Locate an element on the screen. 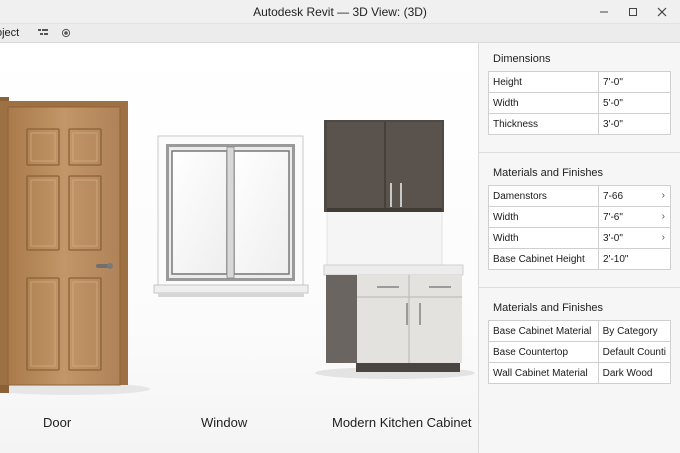 This screenshot has width=680, height=453. property-name: Wall Cabinet Material is located at coordinates (543, 373).